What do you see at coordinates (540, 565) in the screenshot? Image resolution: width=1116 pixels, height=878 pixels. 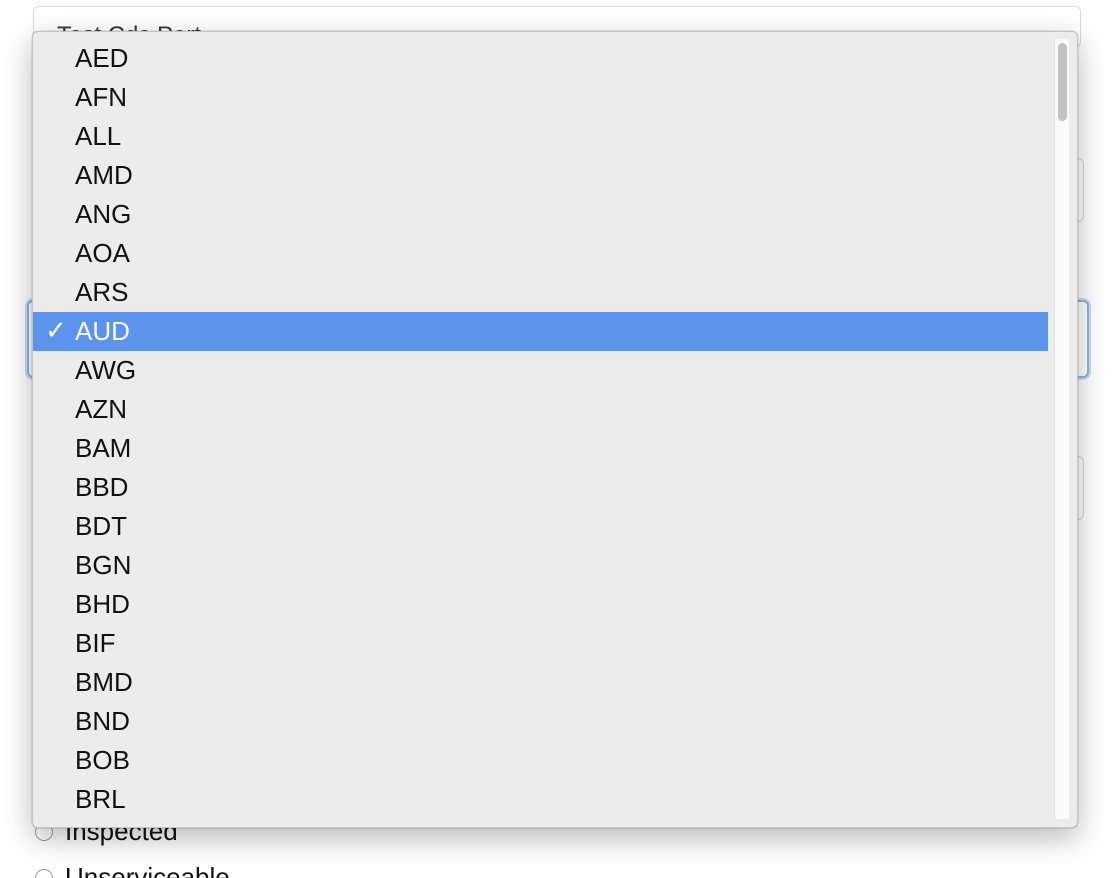 I see `currency-option-bgn: BGN` at bounding box center [540, 565].